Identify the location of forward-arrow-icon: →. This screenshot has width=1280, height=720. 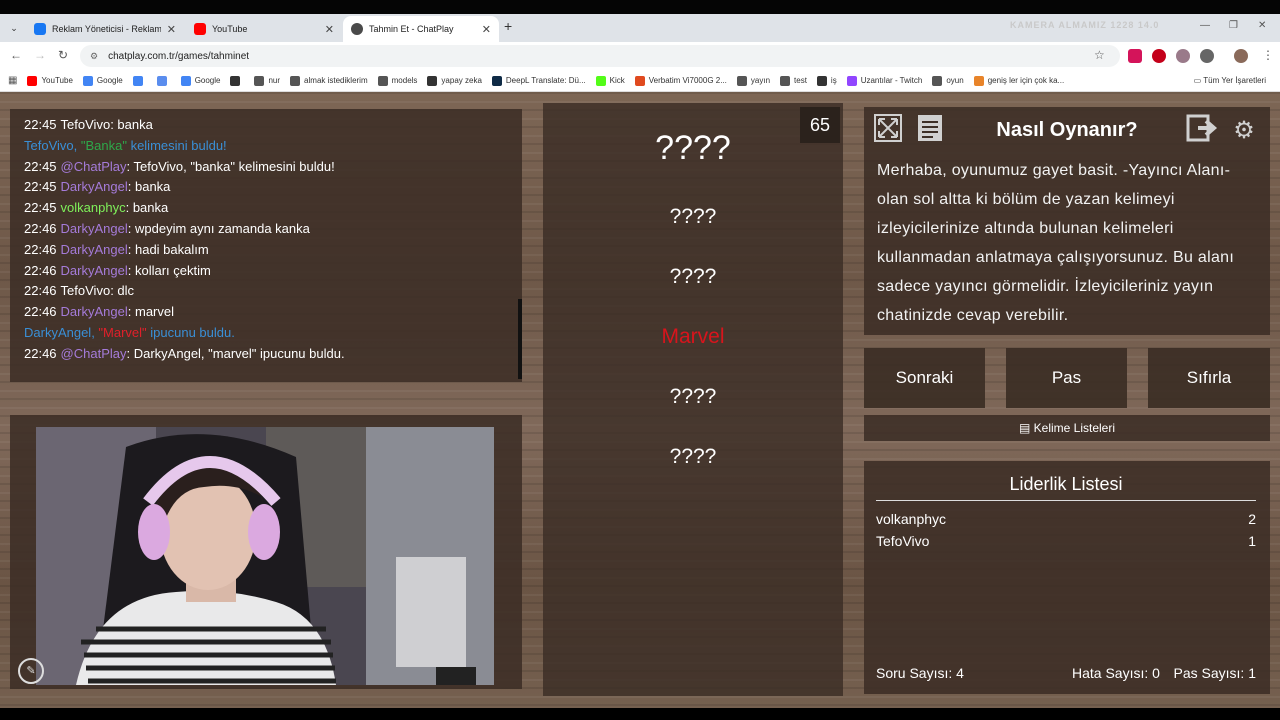
(40, 55).